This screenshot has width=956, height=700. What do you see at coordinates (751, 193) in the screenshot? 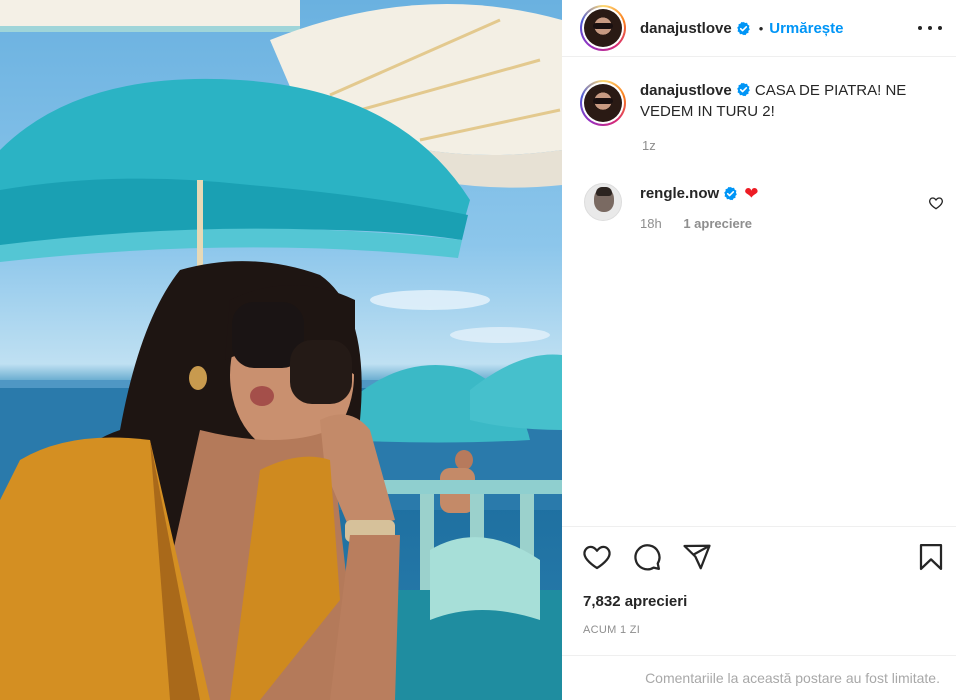
I see `comment-heart-emoji: ❤` at bounding box center [751, 193].